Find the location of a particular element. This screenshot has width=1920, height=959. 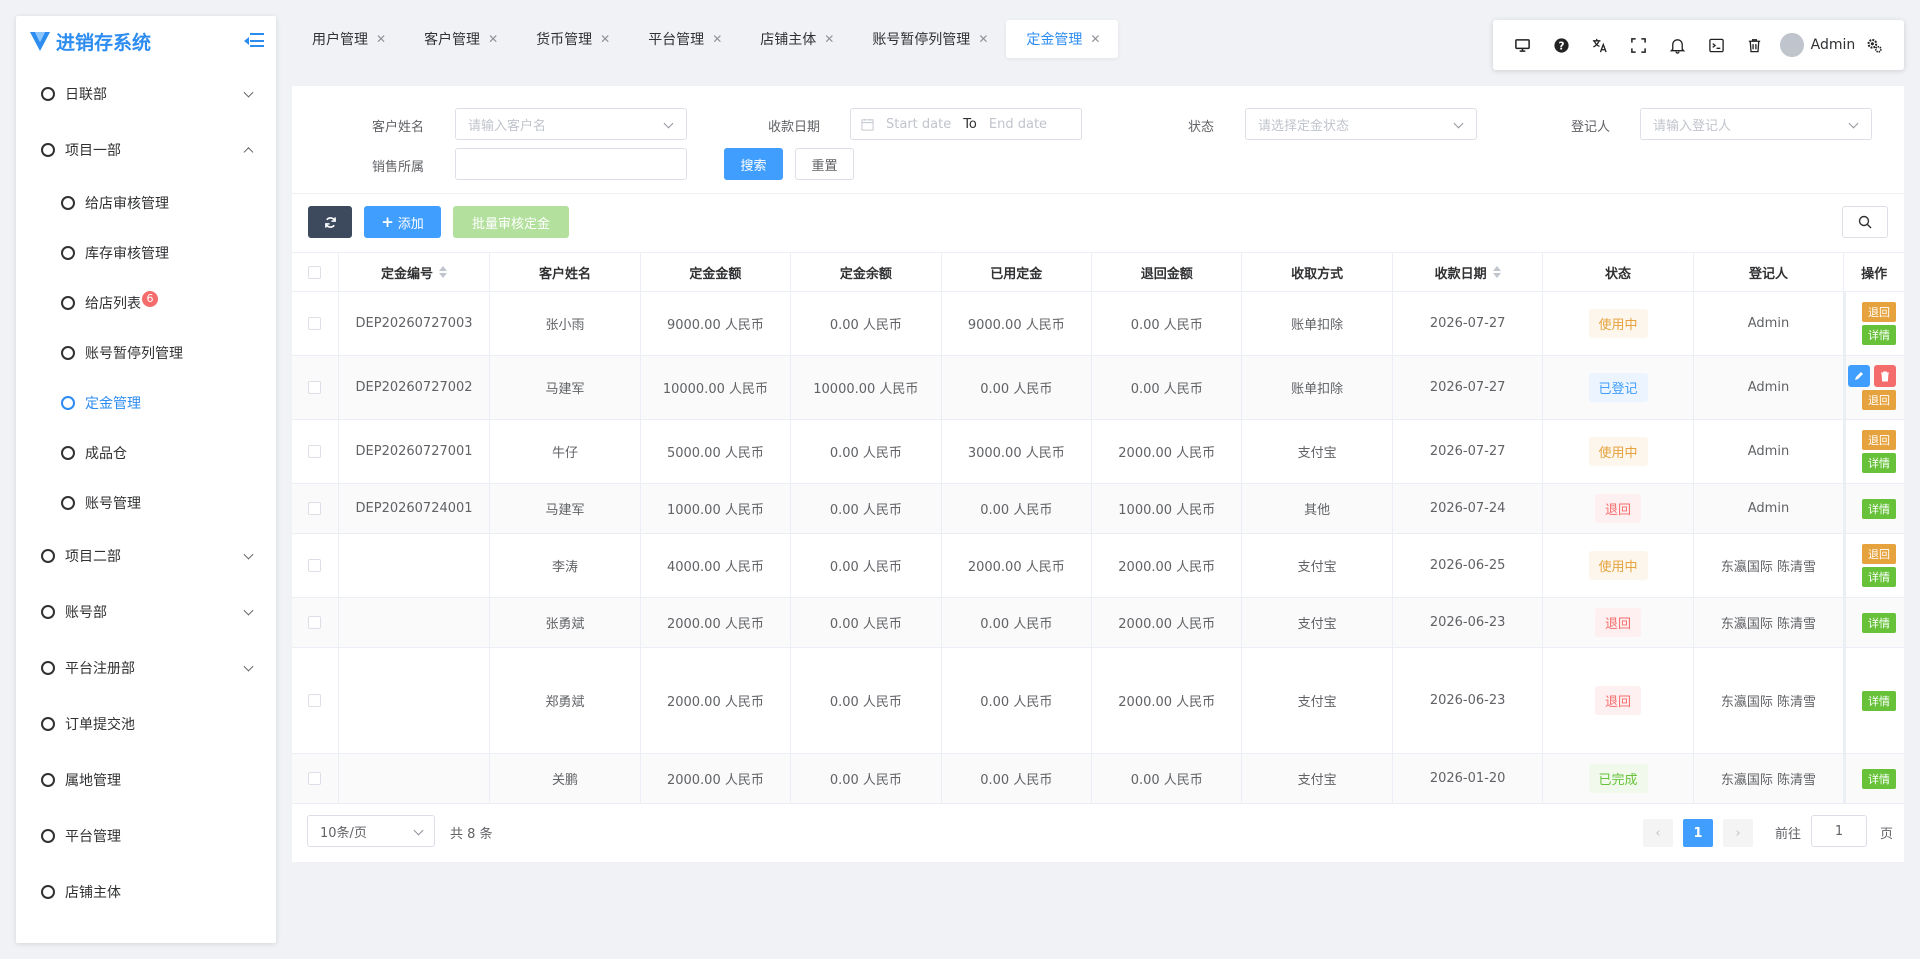

cell-operations: 详情 is located at coordinates (1874, 778).